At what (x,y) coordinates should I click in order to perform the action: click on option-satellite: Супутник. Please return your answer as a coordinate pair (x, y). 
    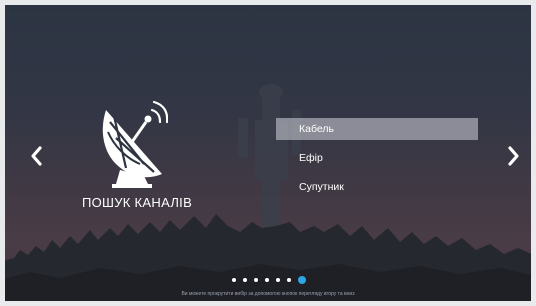
    Looking at the image, I should click on (377, 187).